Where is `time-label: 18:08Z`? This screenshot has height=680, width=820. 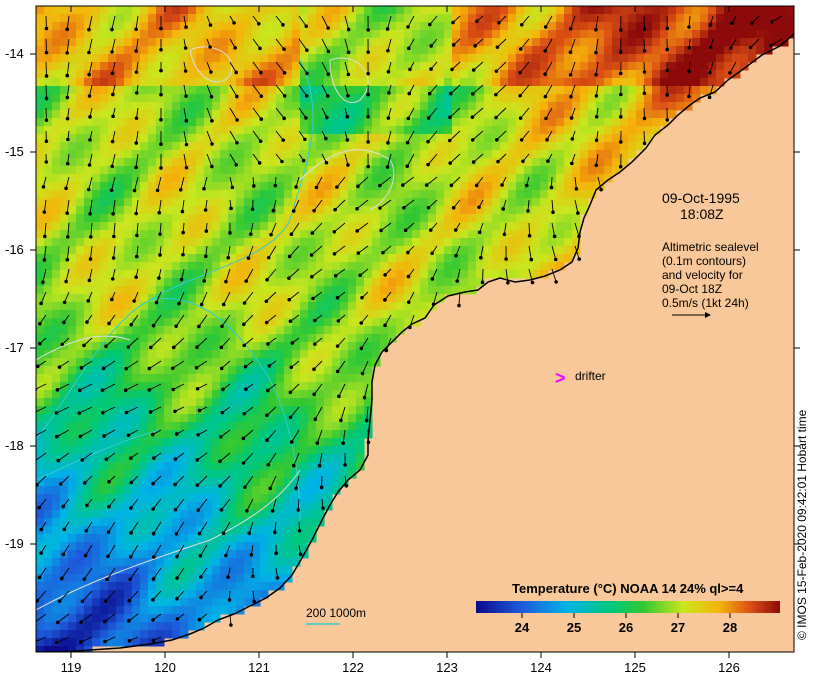 time-label: 18:08Z is located at coordinates (702, 214).